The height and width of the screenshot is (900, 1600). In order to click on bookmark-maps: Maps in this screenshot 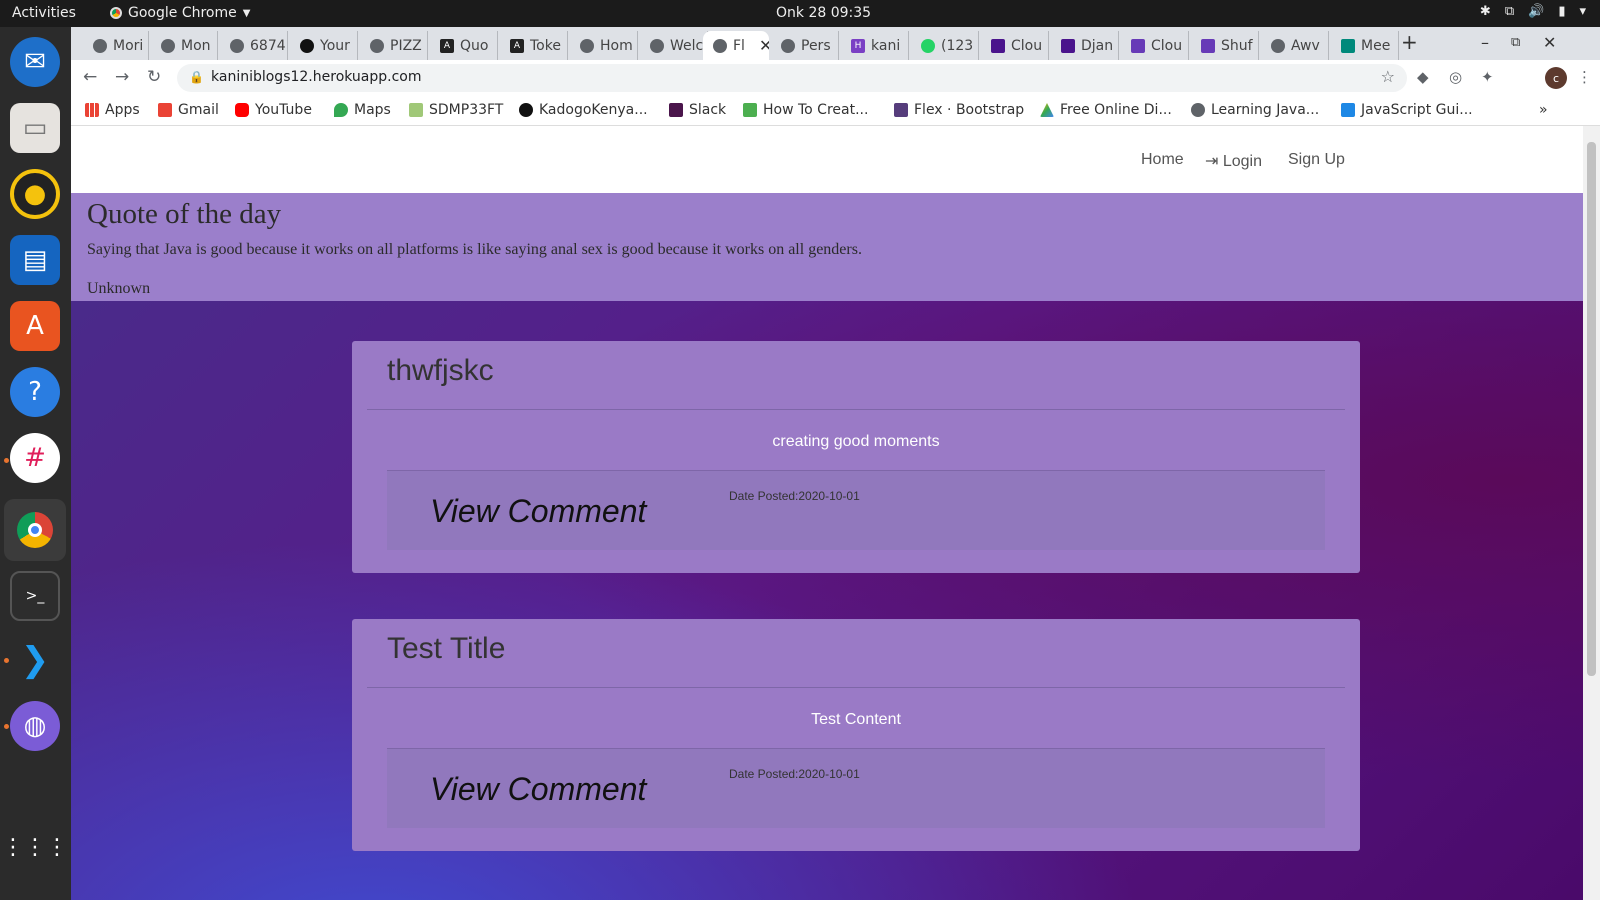, I will do `click(362, 110)`.